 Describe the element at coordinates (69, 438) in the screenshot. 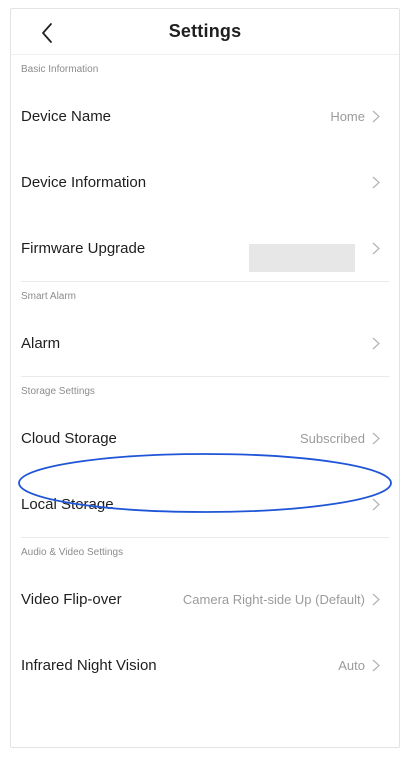

I see `row-label: Cloud Storage` at that location.